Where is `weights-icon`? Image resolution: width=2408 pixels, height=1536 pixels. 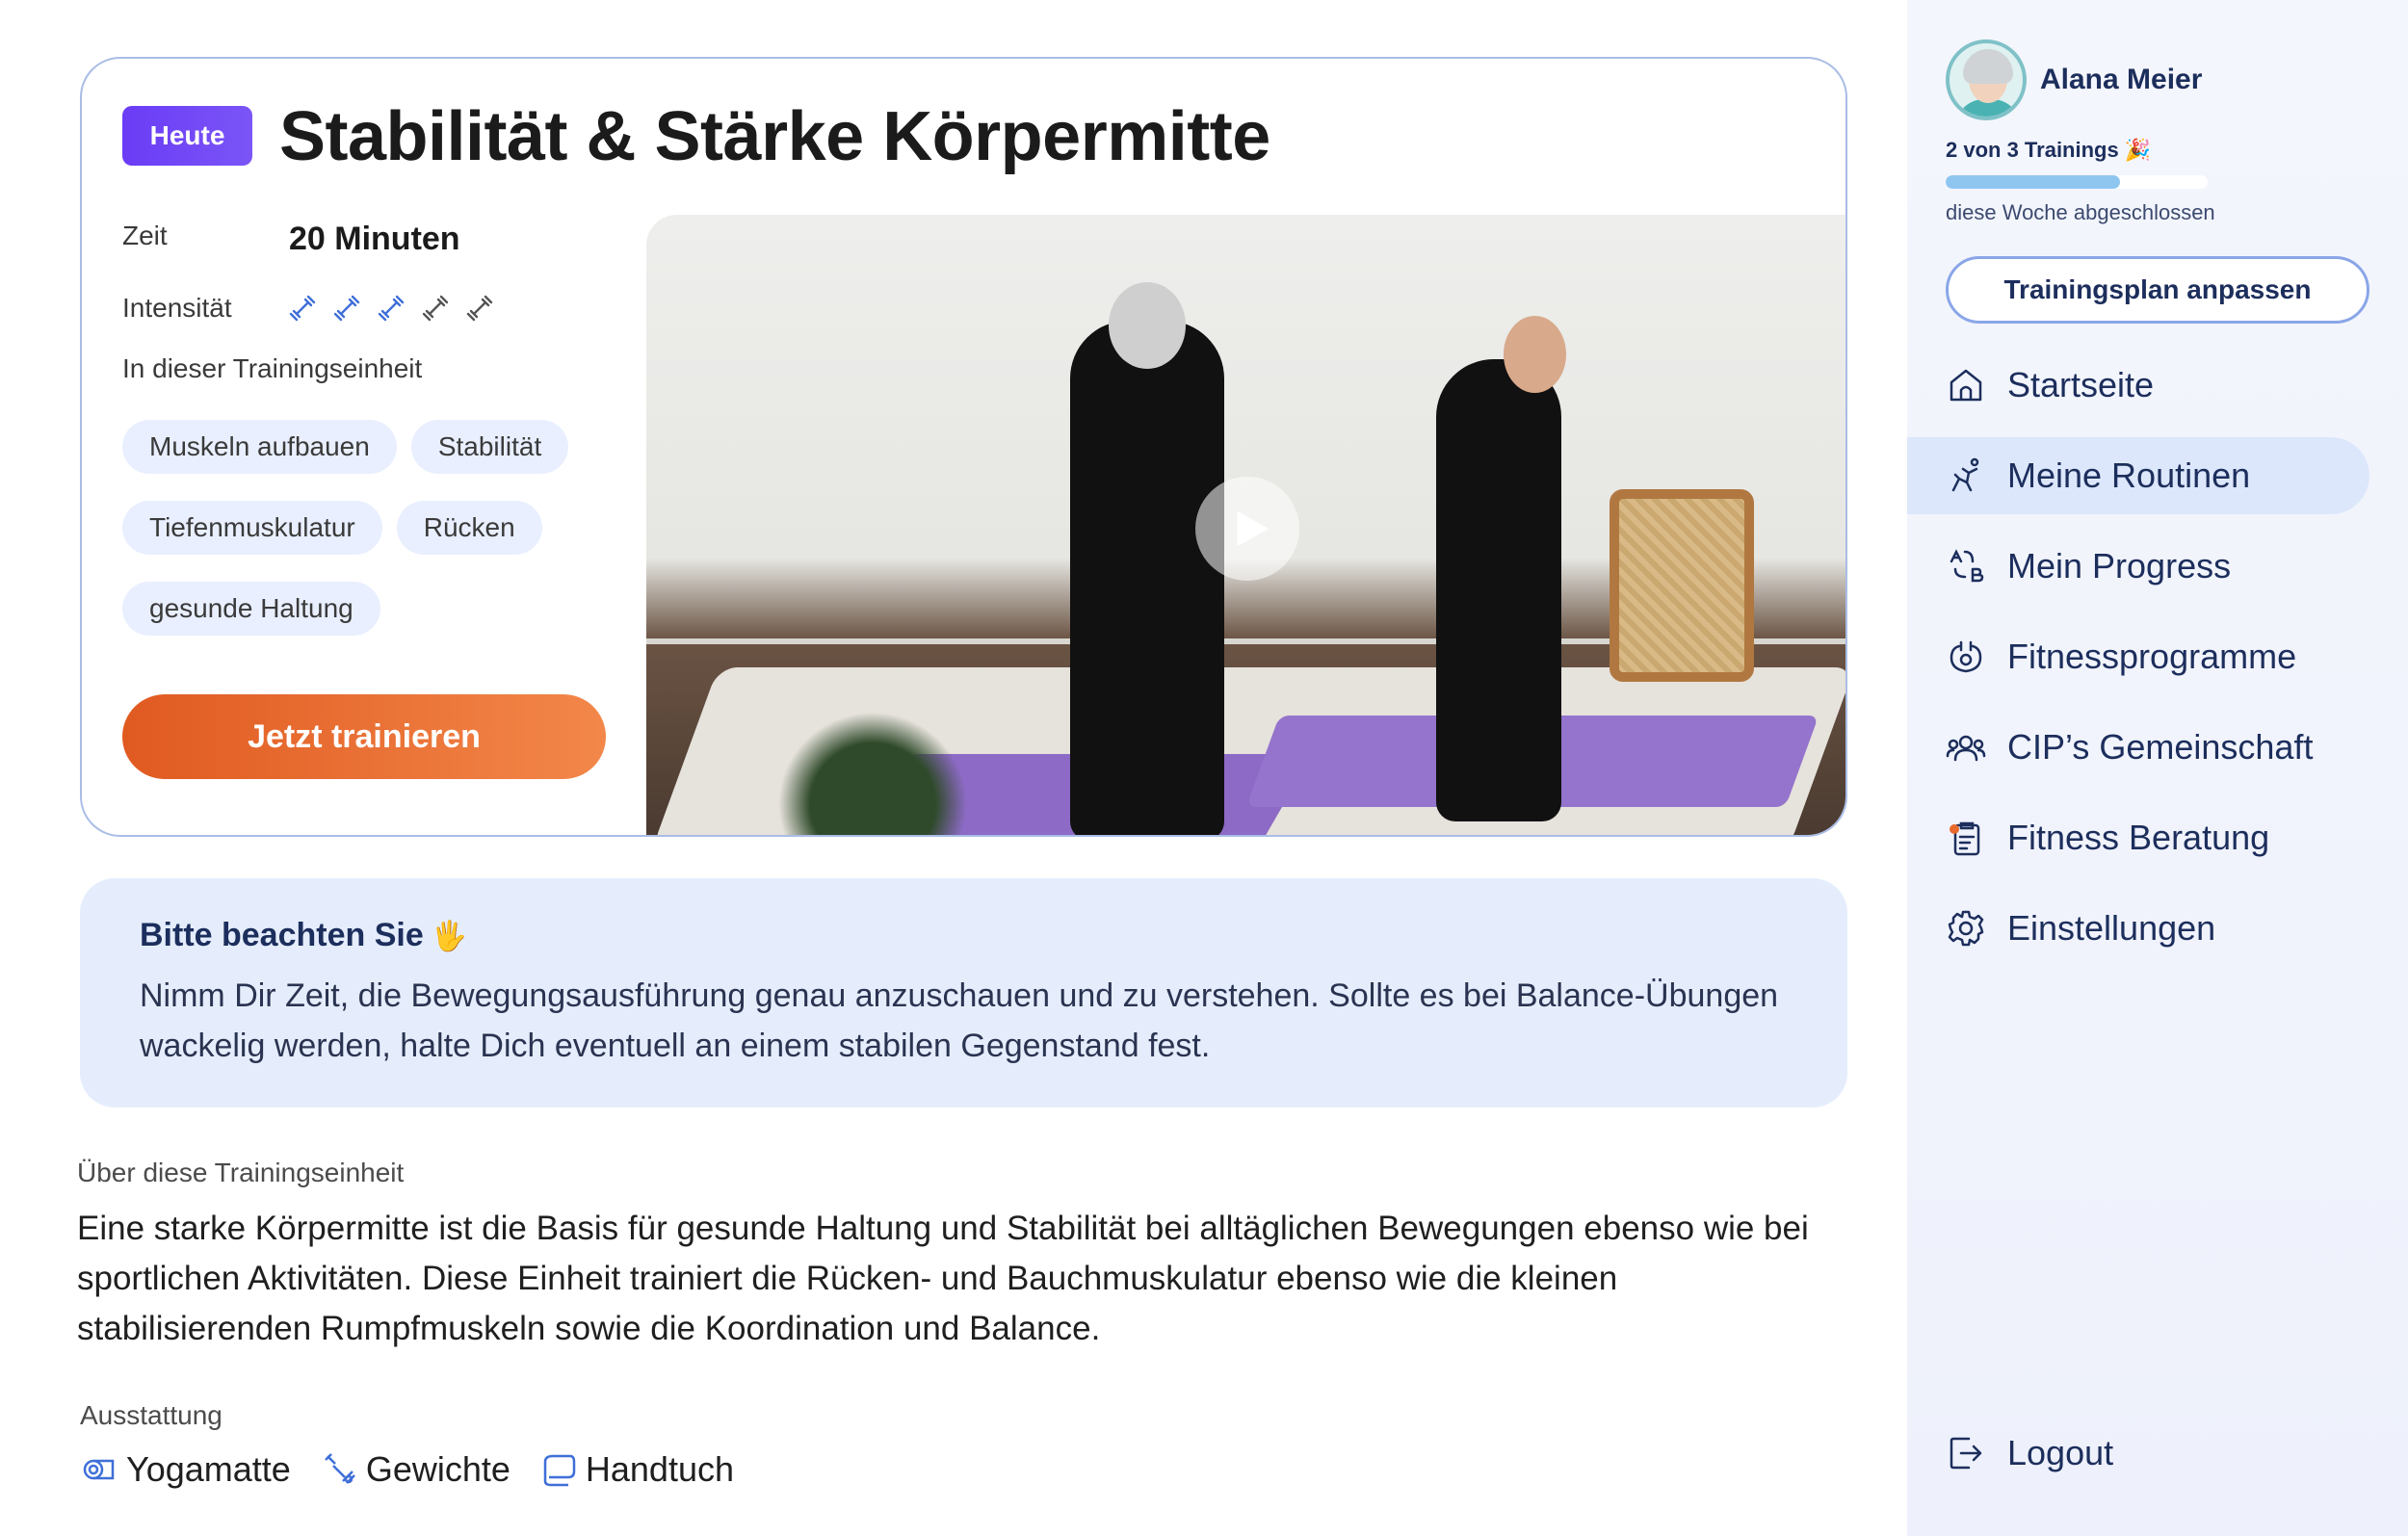
weights-icon is located at coordinates (339, 1468).